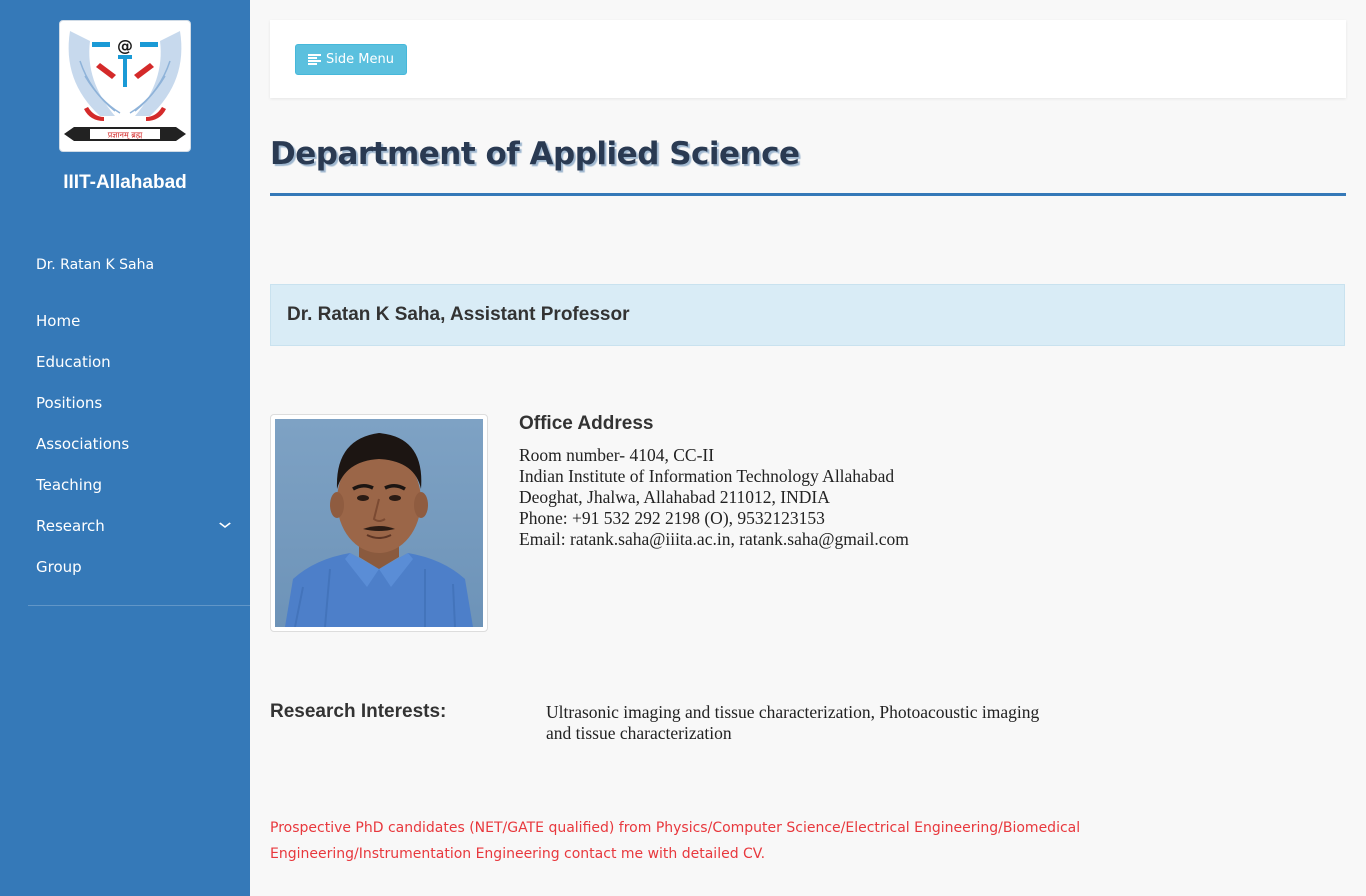 Image resolution: width=1366 pixels, height=896 pixels. What do you see at coordinates (225, 525) in the screenshot?
I see `chevron-down-icon` at bounding box center [225, 525].